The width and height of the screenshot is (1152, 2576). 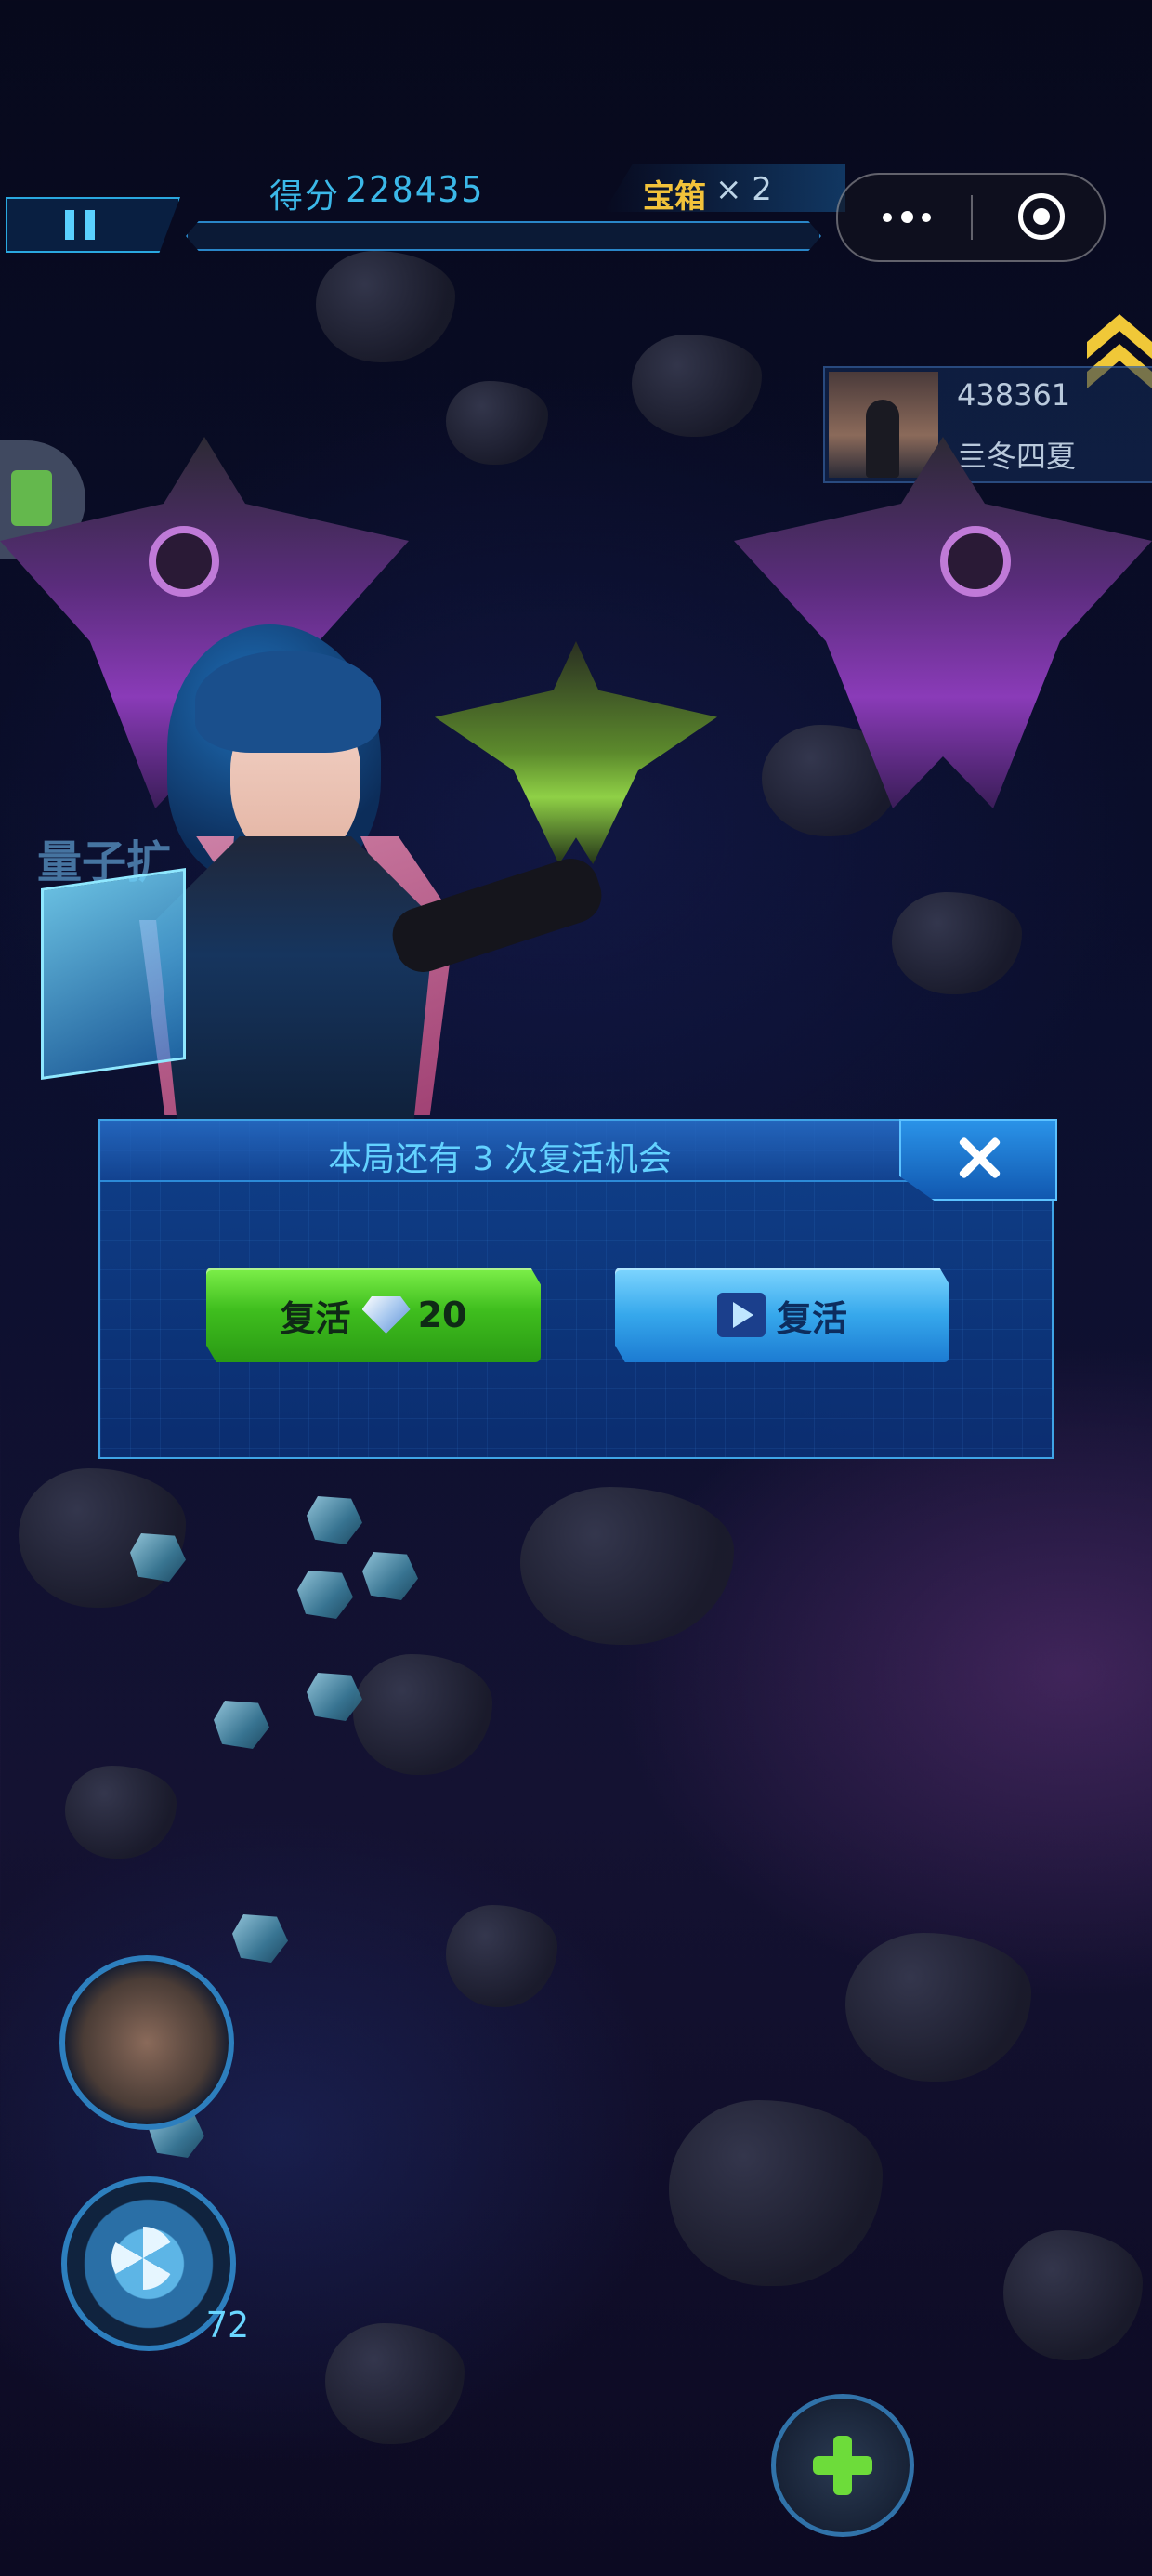 What do you see at coordinates (69, 225) in the screenshot?
I see `pause-icon` at bounding box center [69, 225].